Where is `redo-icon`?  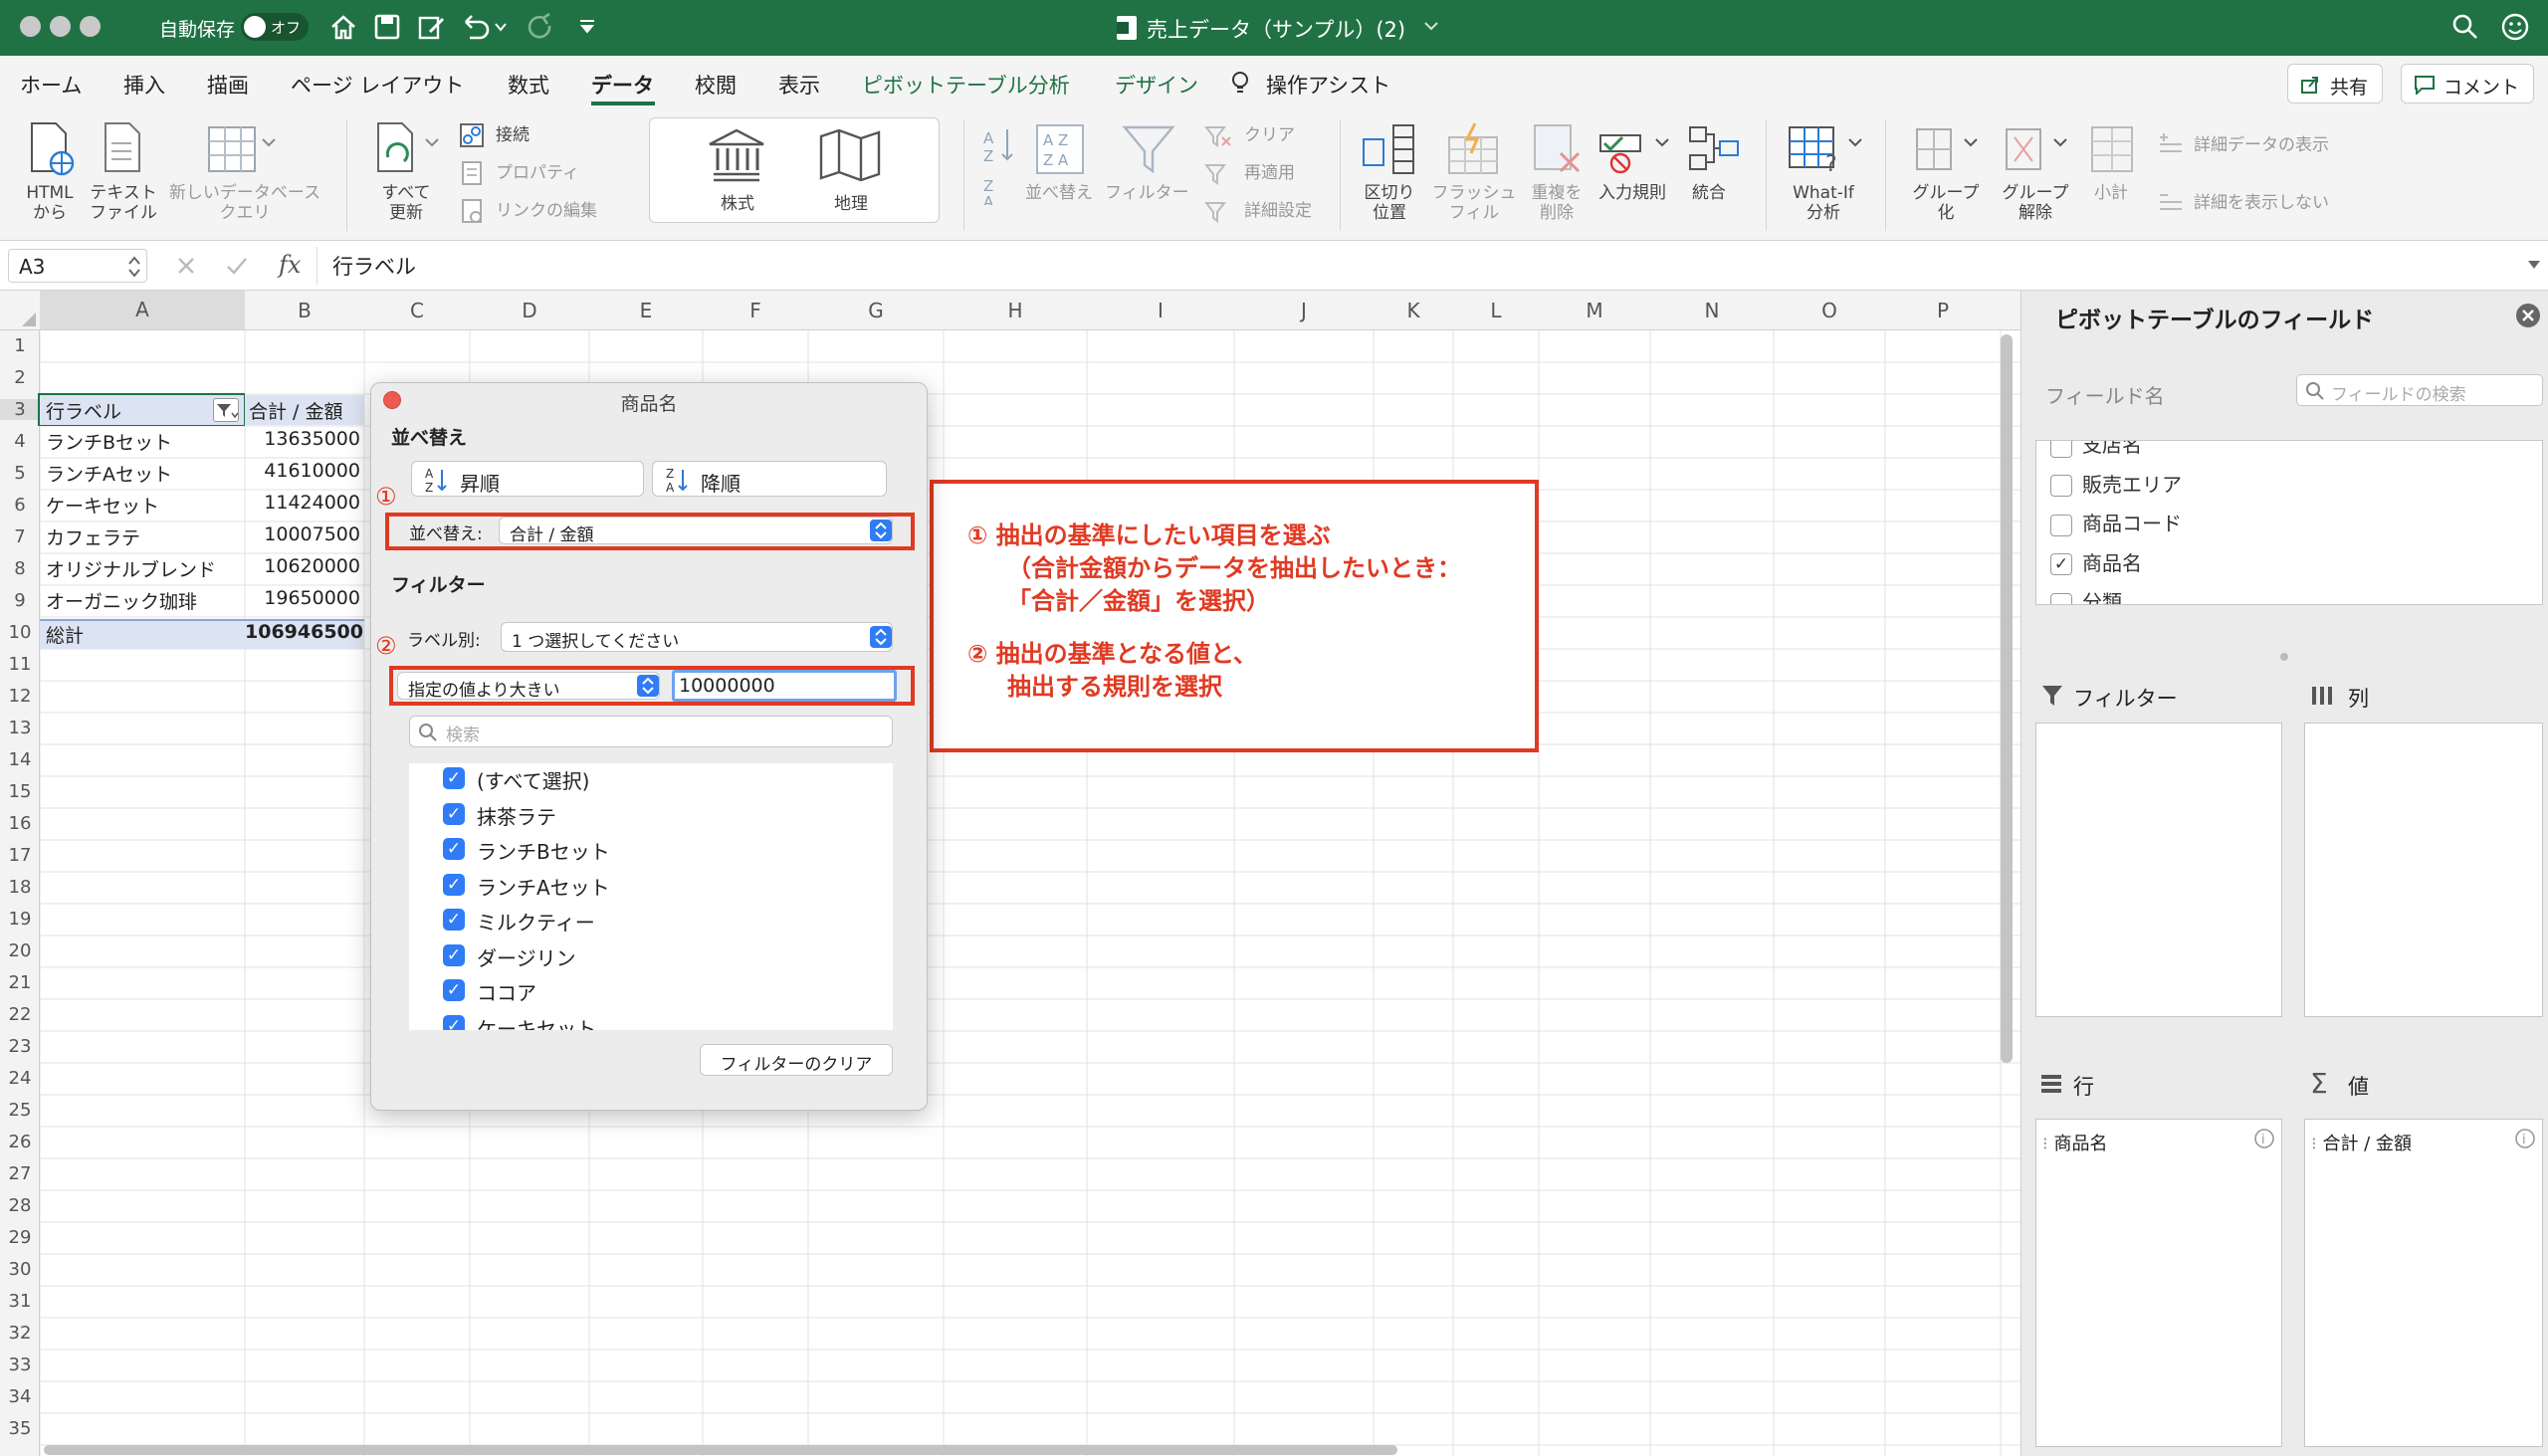
redo-icon is located at coordinates (540, 27).